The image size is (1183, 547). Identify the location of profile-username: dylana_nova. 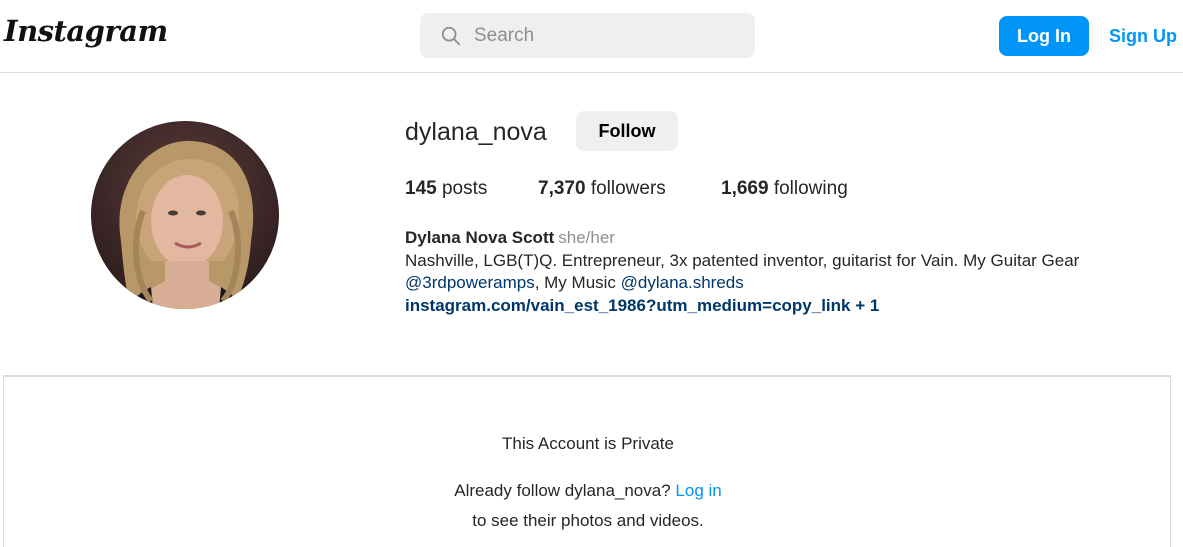
(476, 132).